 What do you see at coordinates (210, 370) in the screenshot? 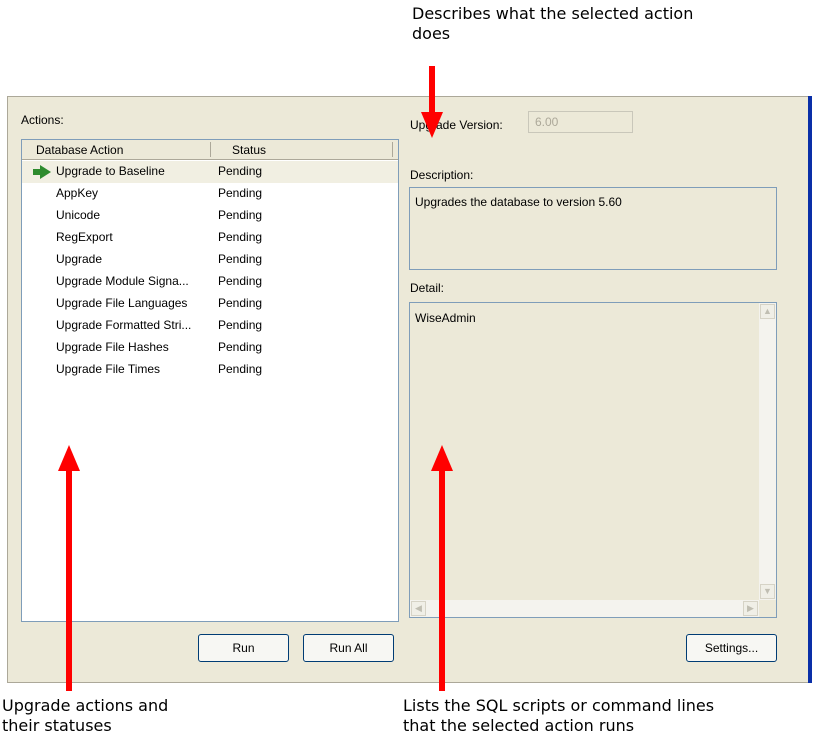
I see `action-row: Upgrade File Times Pending` at bounding box center [210, 370].